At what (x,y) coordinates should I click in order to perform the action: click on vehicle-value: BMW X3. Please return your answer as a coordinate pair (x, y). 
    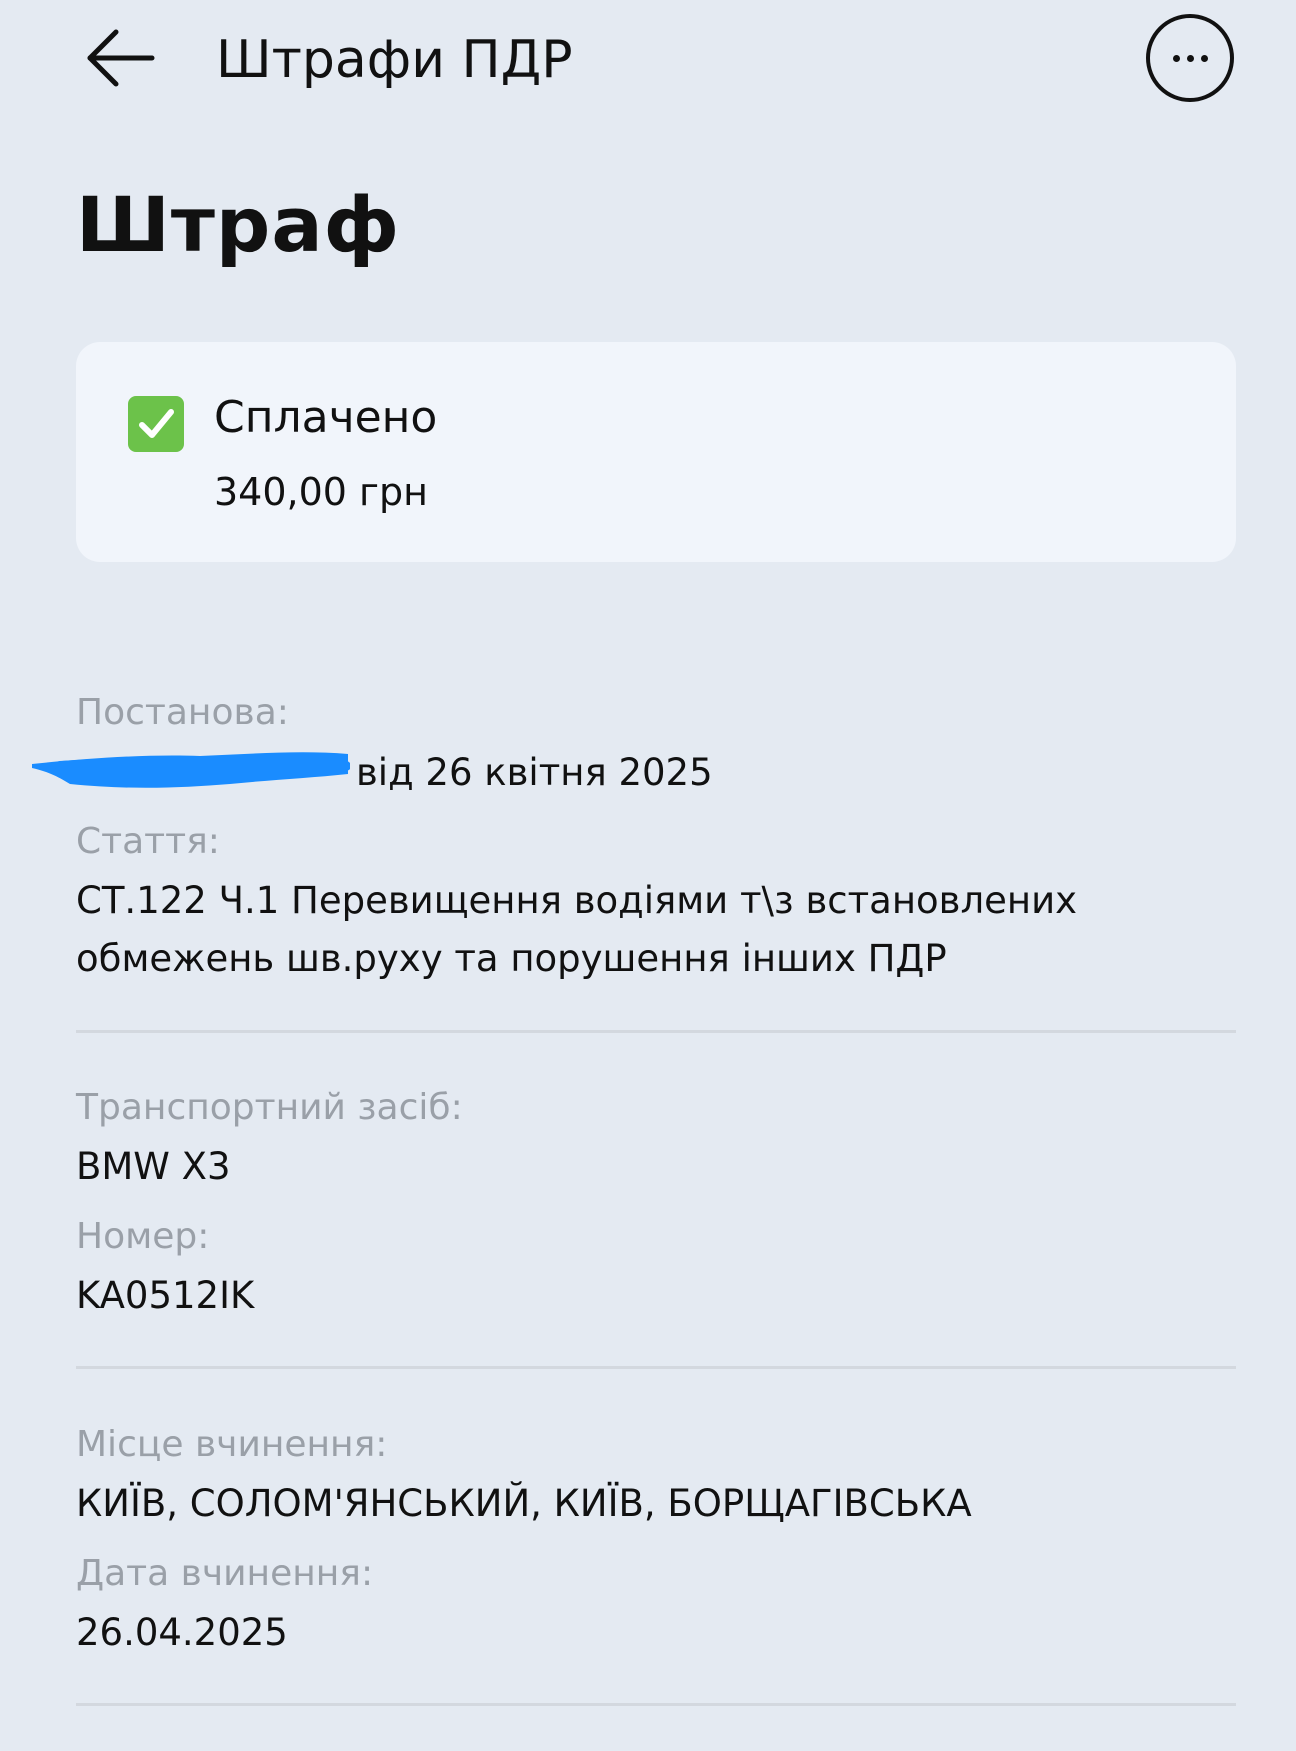
    Looking at the image, I should click on (153, 1166).